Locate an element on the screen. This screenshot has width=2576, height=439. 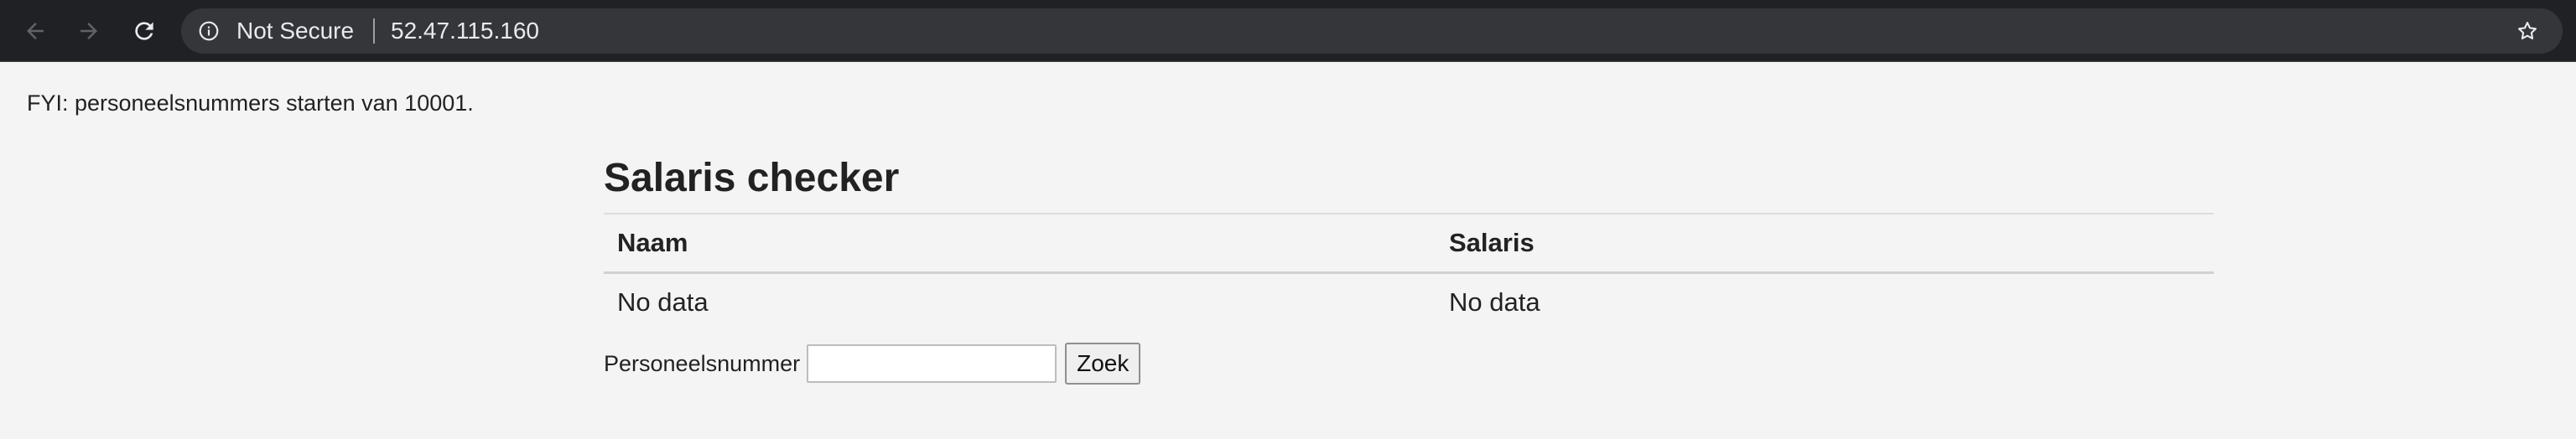
info-icon is located at coordinates (209, 31).